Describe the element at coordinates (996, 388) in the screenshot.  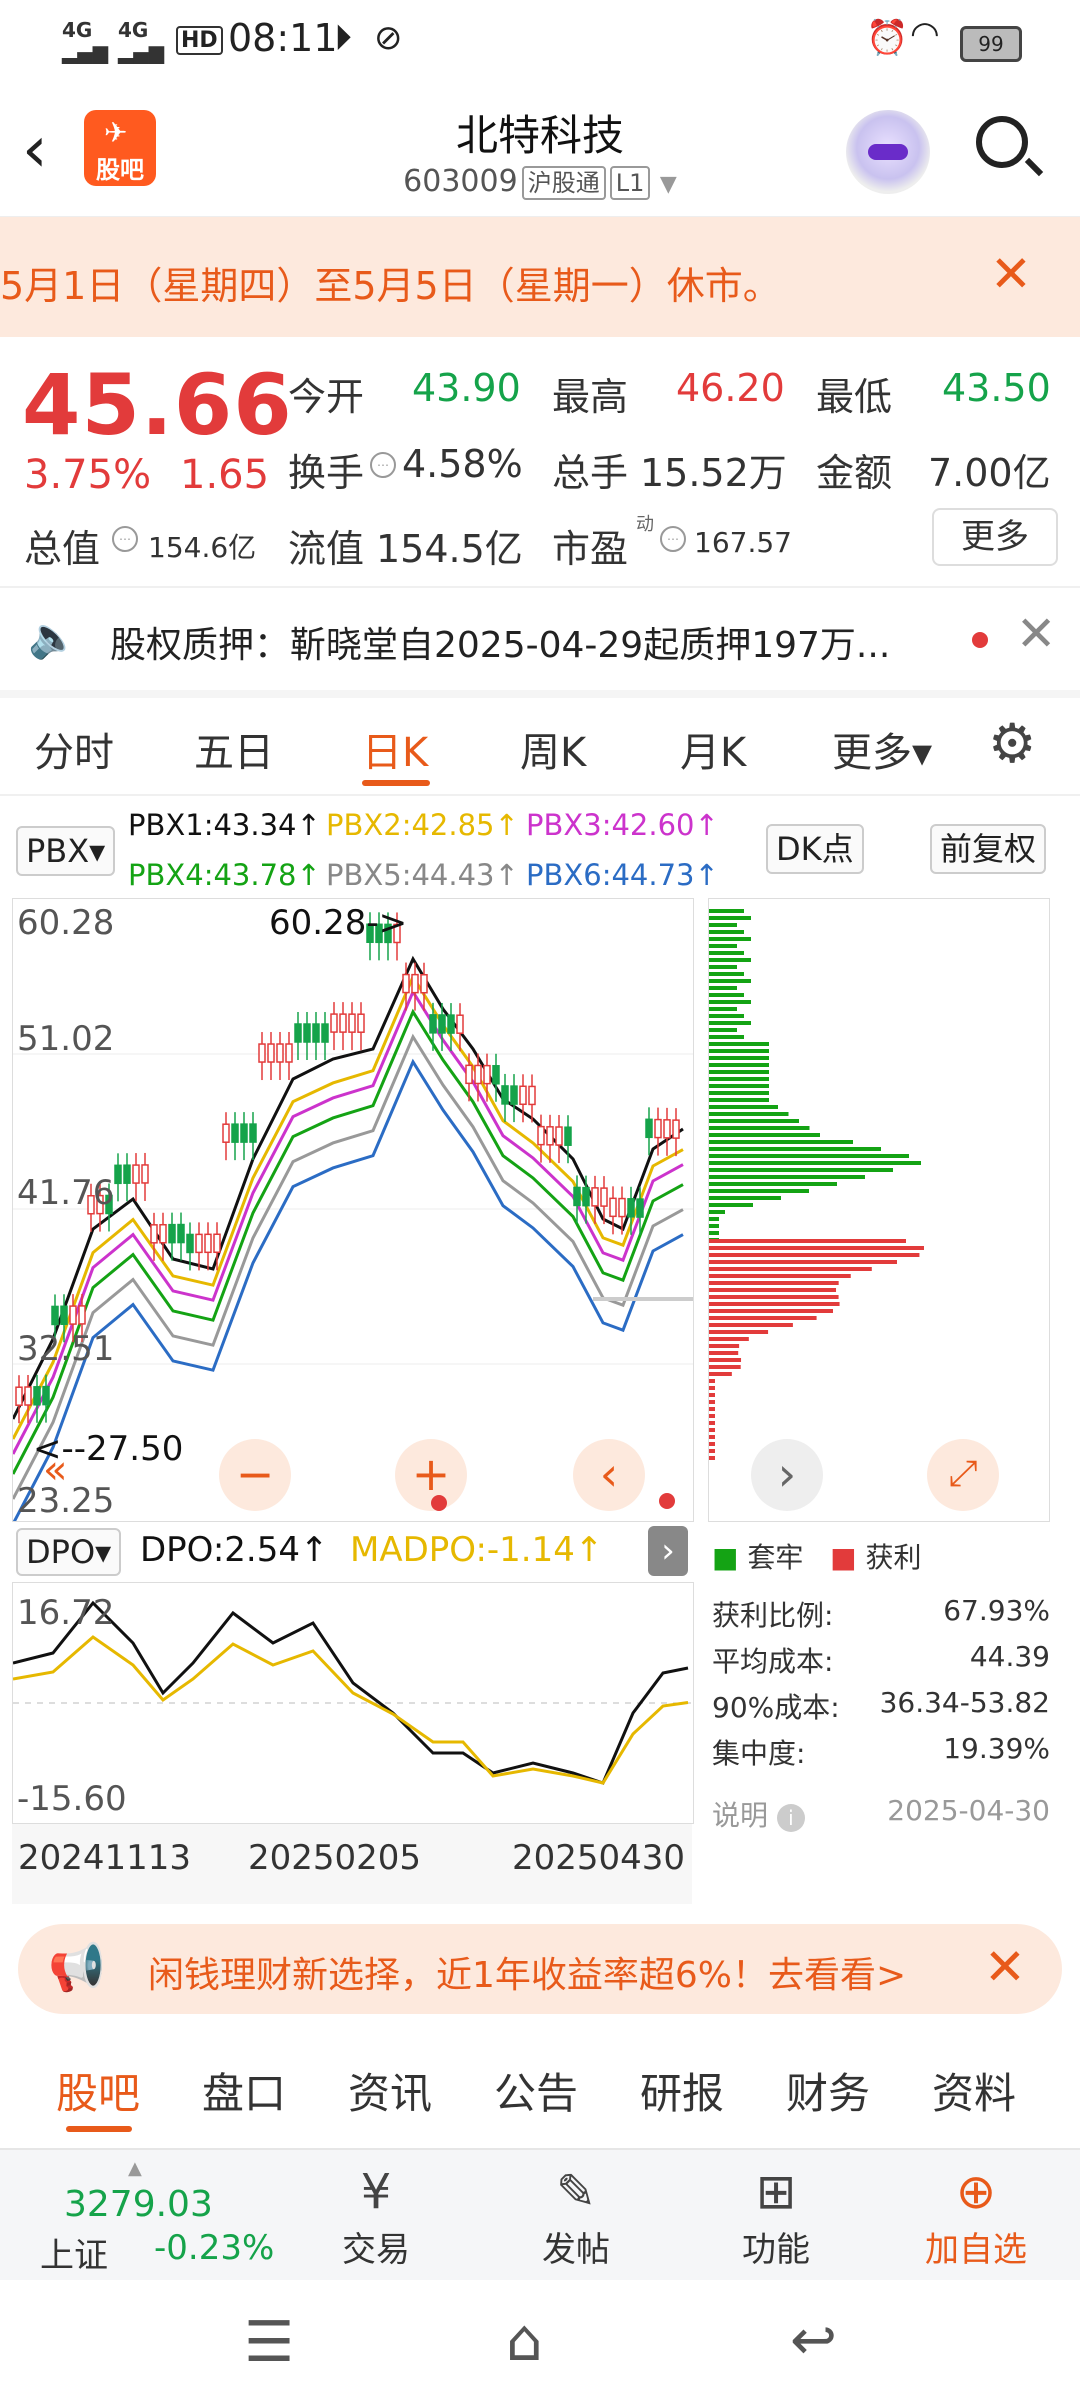
I see `low-value: 43.50` at that location.